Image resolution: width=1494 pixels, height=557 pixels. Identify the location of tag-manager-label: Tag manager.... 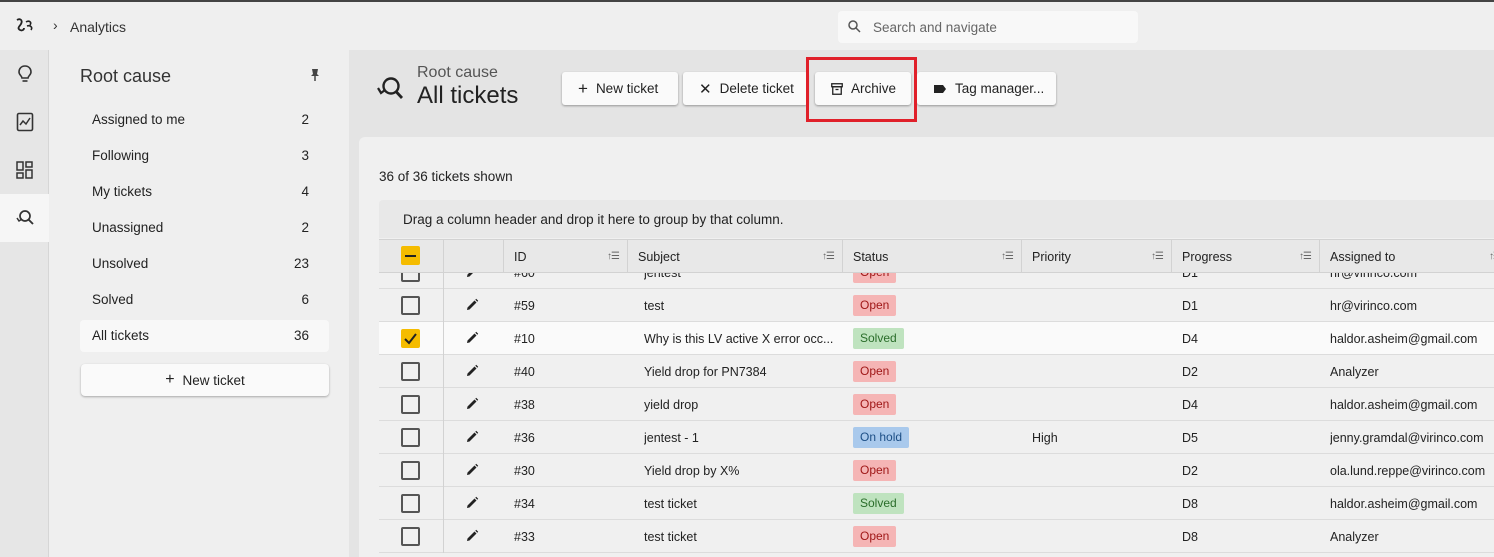
(1000, 88).